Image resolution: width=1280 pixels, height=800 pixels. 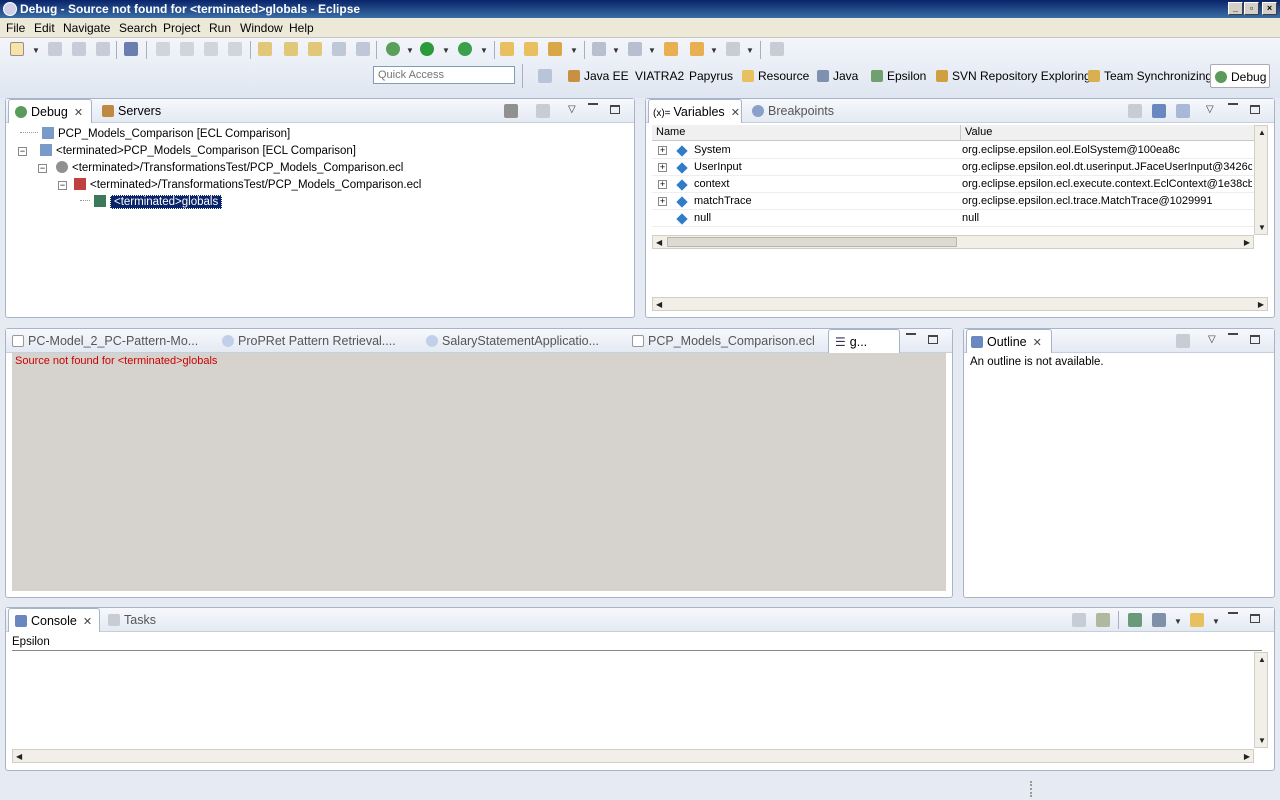 What do you see at coordinates (1159, 620) in the screenshot?
I see `display-console-icon` at bounding box center [1159, 620].